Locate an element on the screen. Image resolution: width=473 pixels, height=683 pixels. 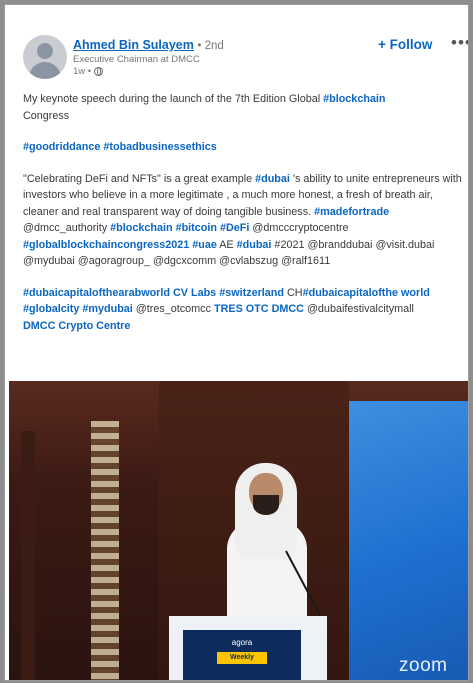
avatar-head-shape is located at coordinates (45, 51).